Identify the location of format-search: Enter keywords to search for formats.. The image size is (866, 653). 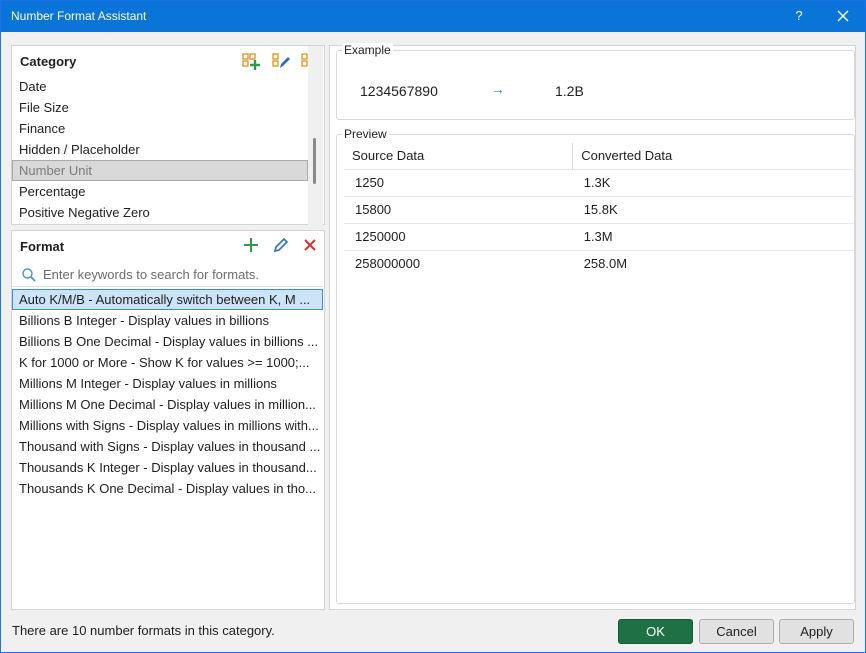
(167, 275).